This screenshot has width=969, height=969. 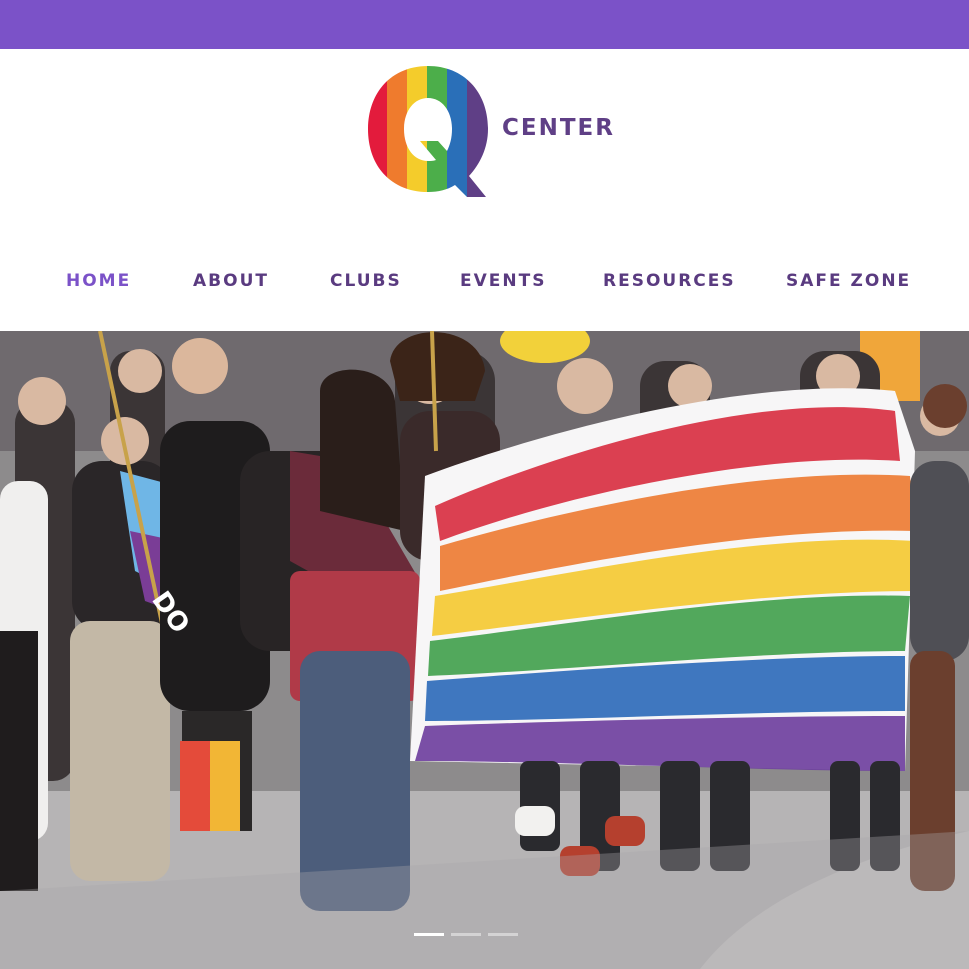 What do you see at coordinates (503, 281) in the screenshot?
I see `nav-item-events: EVENTS` at bounding box center [503, 281].